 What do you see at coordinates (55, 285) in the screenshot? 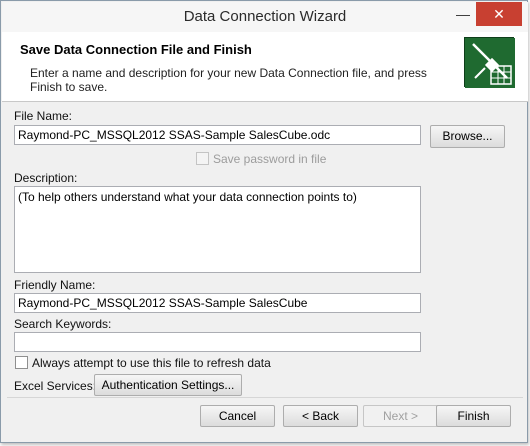
I see `friendly-name-label: Friendly Name:` at bounding box center [55, 285].